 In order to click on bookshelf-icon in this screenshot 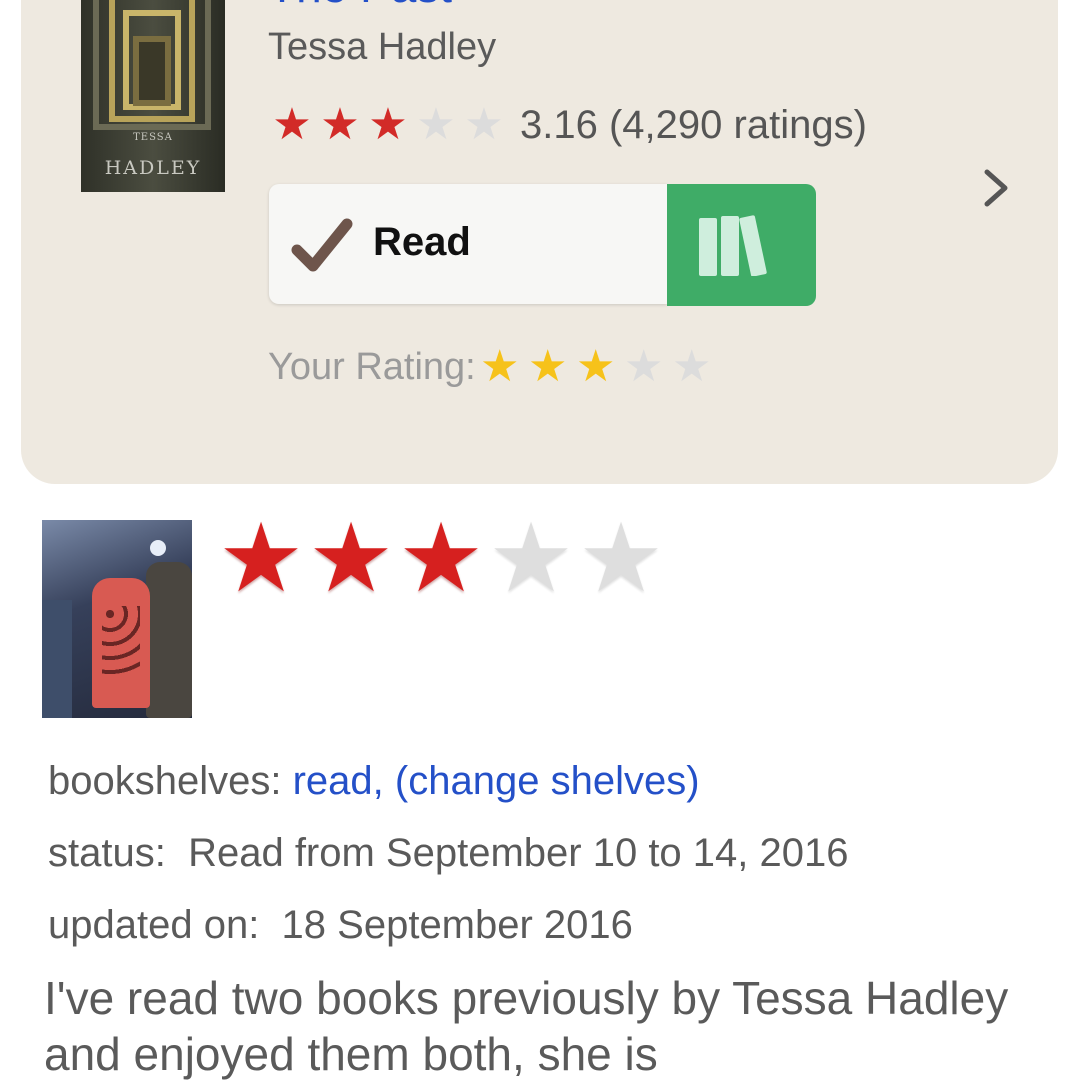, I will do `click(733, 245)`.